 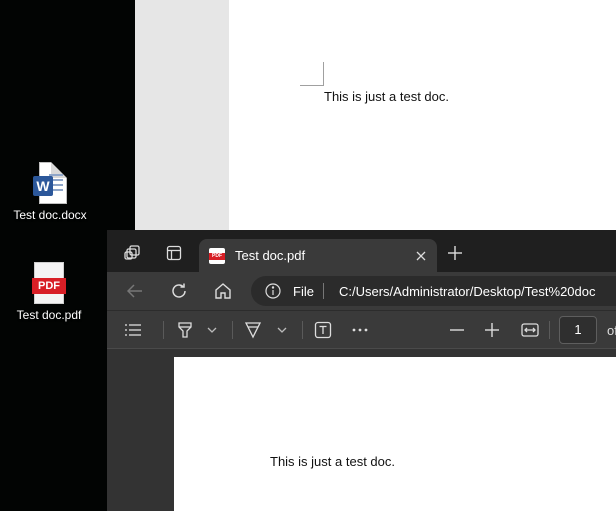 What do you see at coordinates (323, 291) in the screenshot?
I see `address-divider` at bounding box center [323, 291].